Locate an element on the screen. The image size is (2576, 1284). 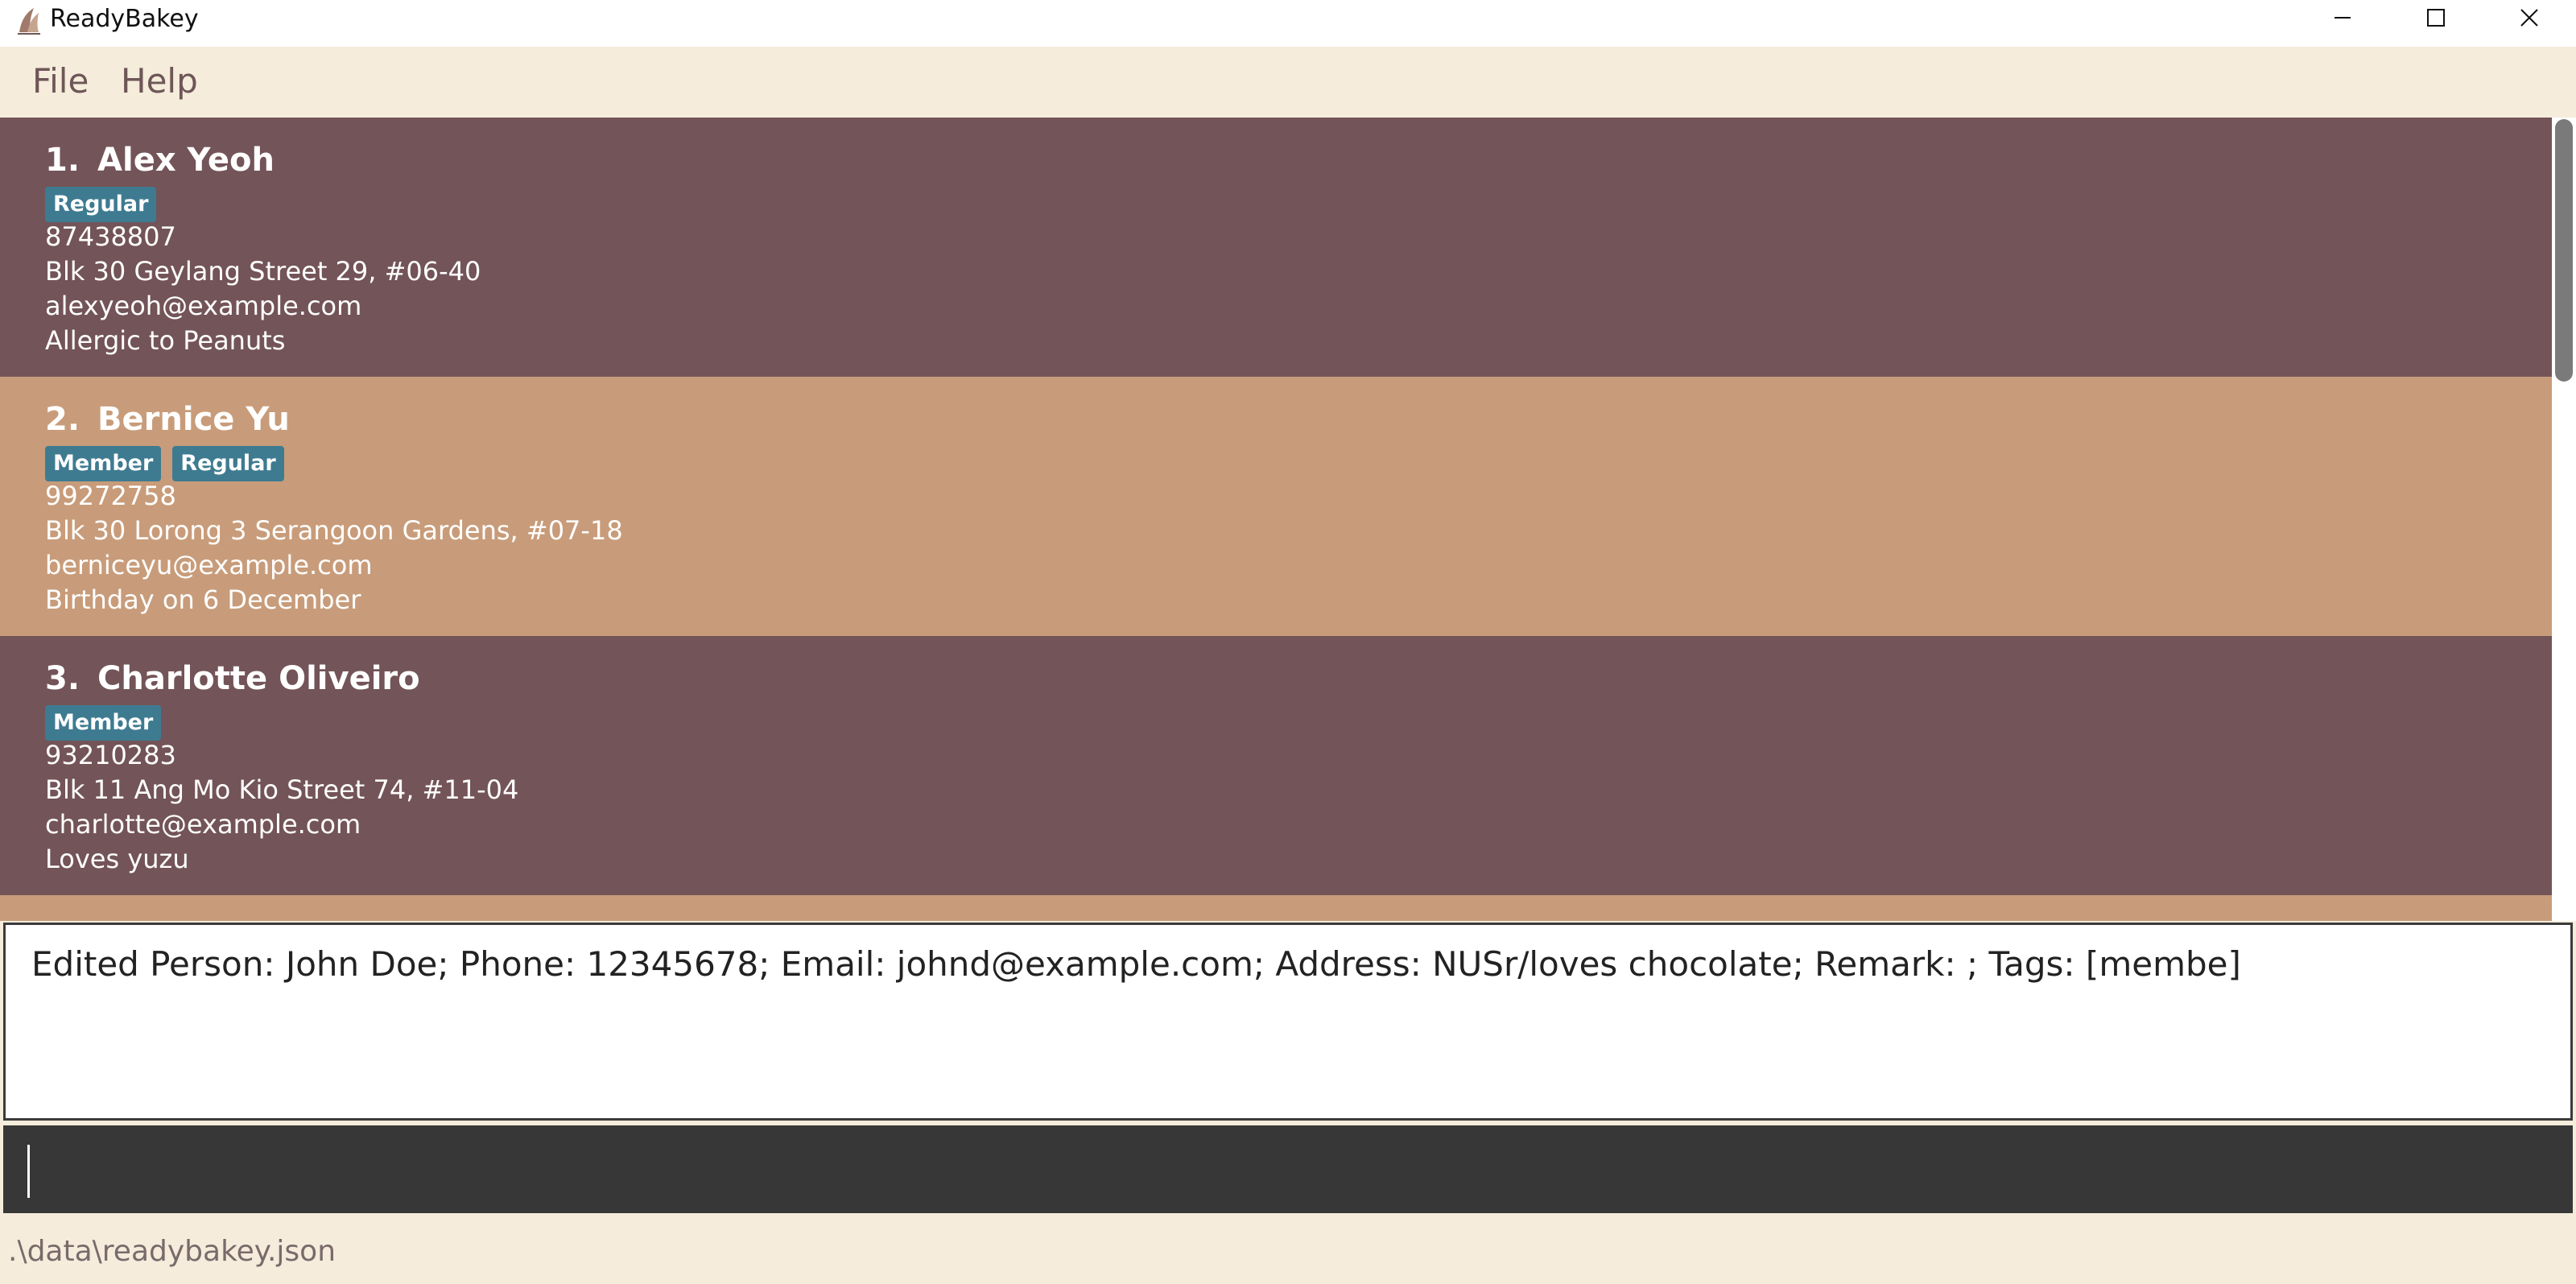
minimize-icon is located at coordinates (2342, 18).